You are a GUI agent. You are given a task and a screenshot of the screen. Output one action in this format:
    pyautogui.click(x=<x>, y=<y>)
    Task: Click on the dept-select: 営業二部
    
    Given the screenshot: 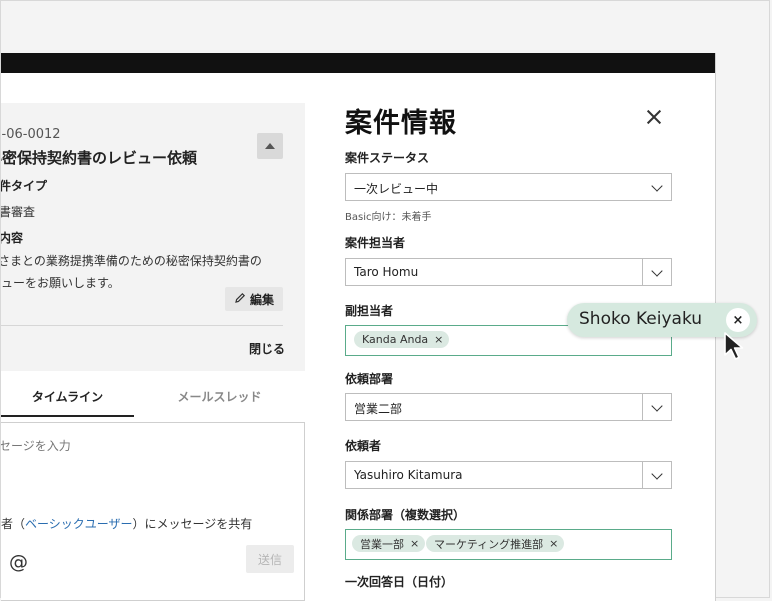 What is the action you would take?
    pyautogui.click(x=508, y=407)
    